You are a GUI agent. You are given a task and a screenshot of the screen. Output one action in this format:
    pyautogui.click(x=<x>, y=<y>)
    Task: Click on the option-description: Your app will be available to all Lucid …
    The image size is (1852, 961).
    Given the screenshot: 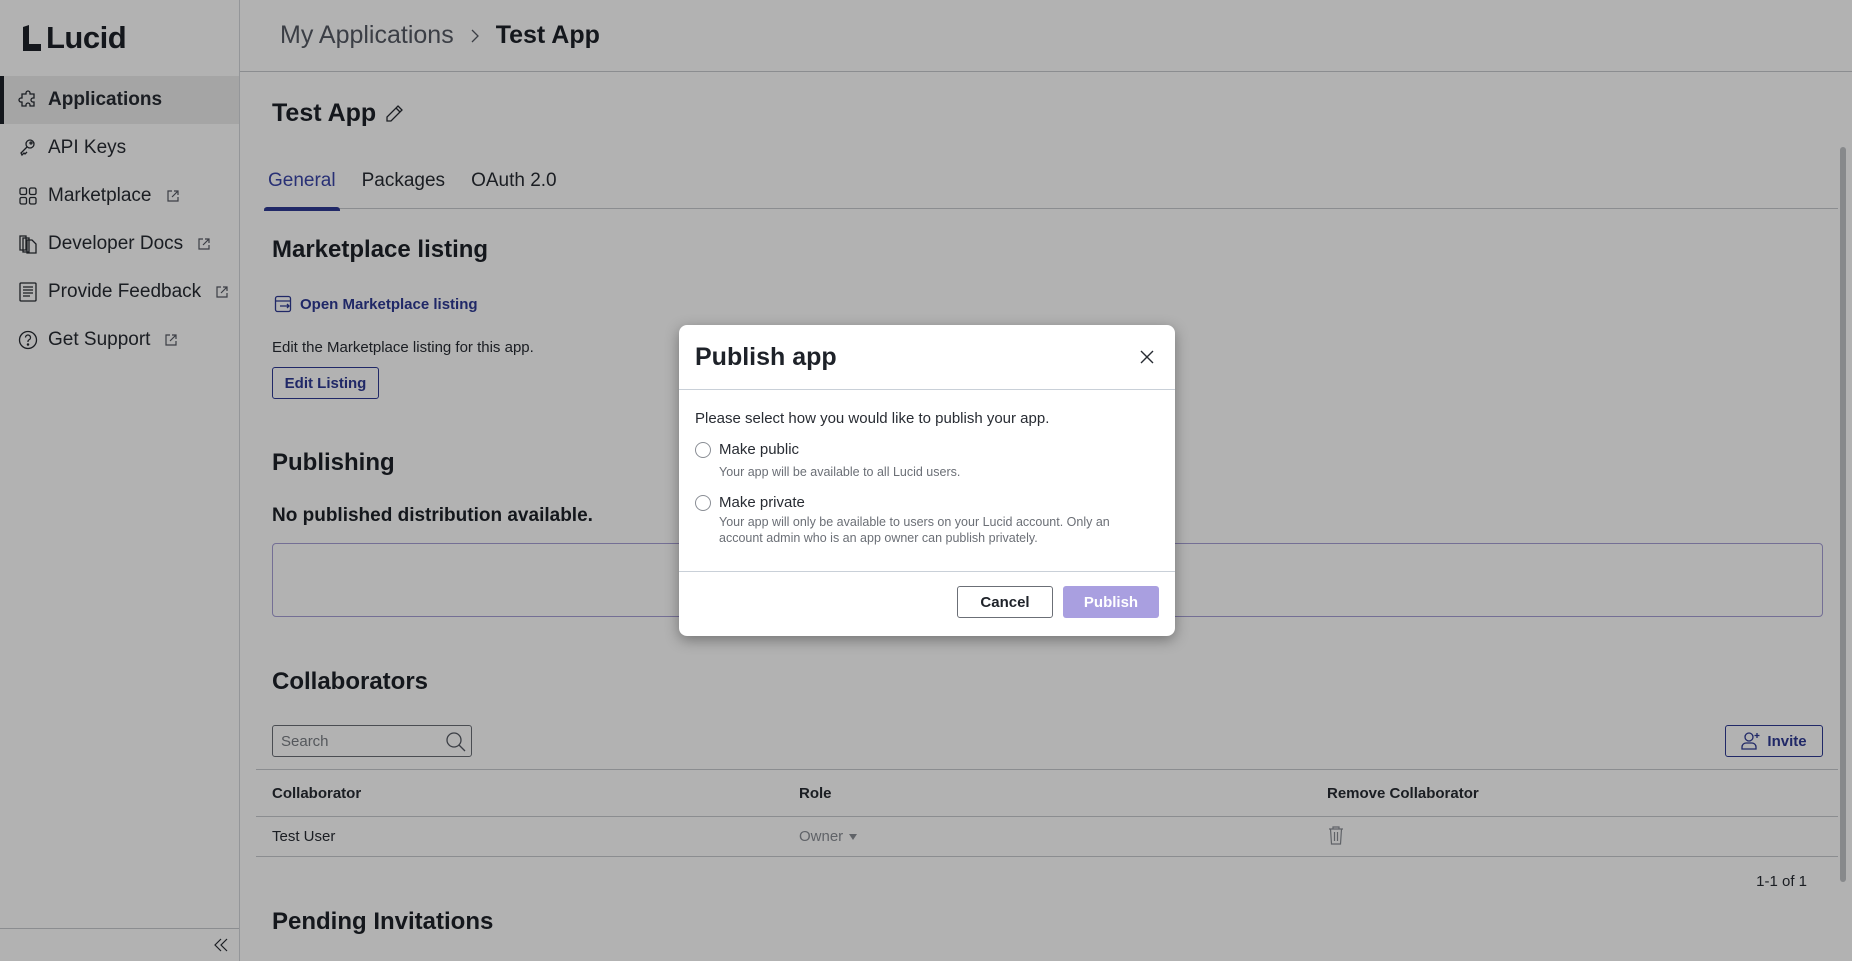 What is the action you would take?
    pyautogui.click(x=840, y=472)
    